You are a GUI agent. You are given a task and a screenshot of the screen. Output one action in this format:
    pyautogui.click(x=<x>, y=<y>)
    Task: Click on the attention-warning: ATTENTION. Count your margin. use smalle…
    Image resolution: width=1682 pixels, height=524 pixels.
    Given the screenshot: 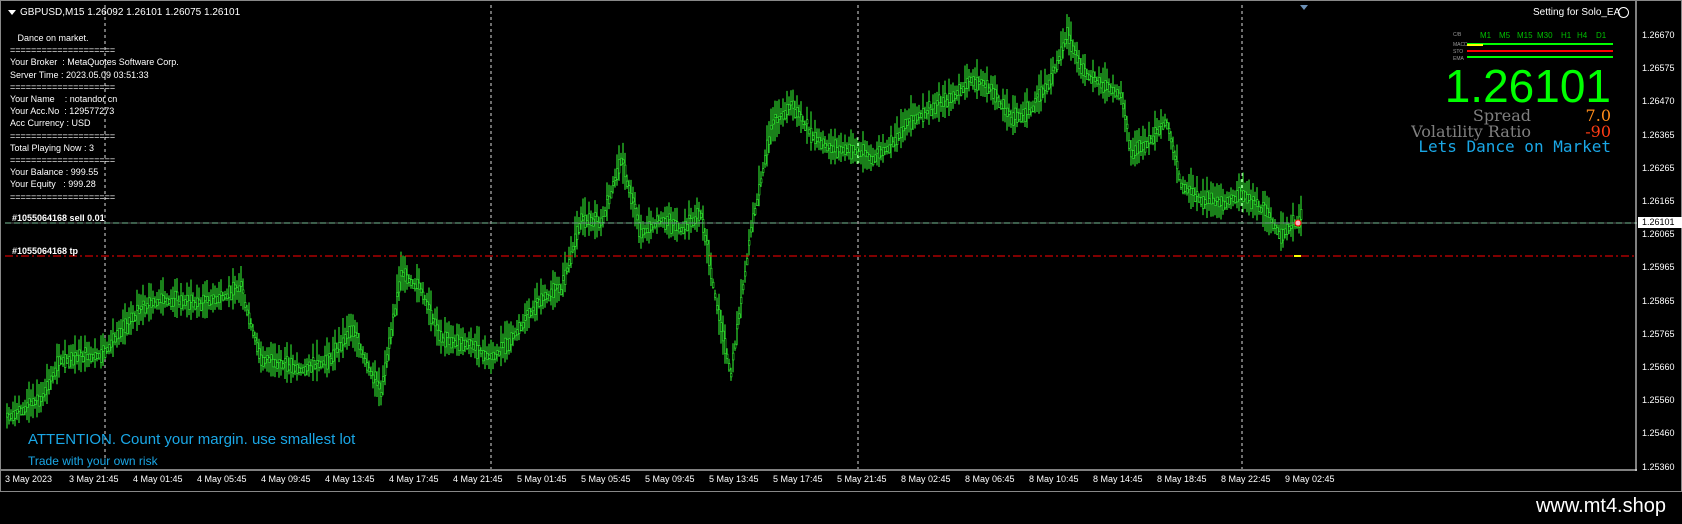 What is the action you would take?
    pyautogui.click(x=192, y=439)
    